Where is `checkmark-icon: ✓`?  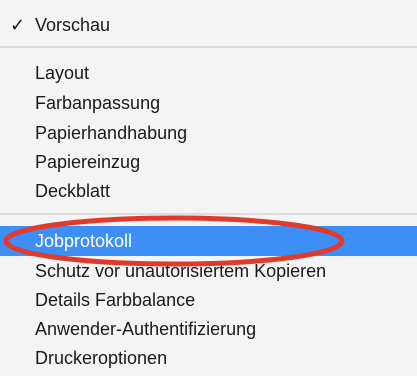 checkmark-icon: ✓ is located at coordinates (18, 25).